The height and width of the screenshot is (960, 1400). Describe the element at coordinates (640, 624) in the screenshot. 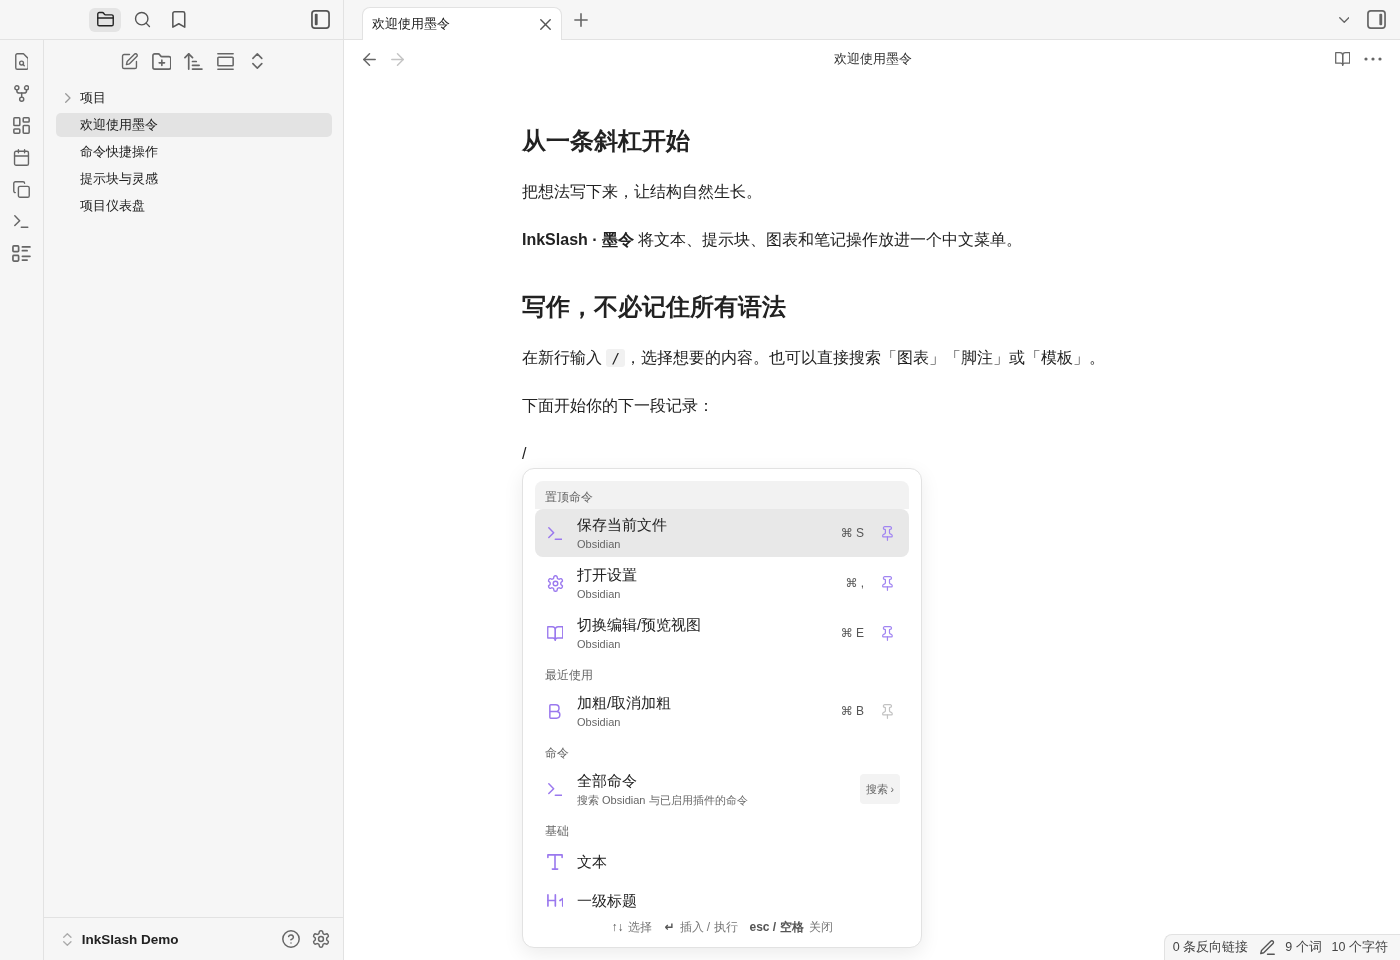

I see `command-title: 切换编辑/预览视图` at that location.